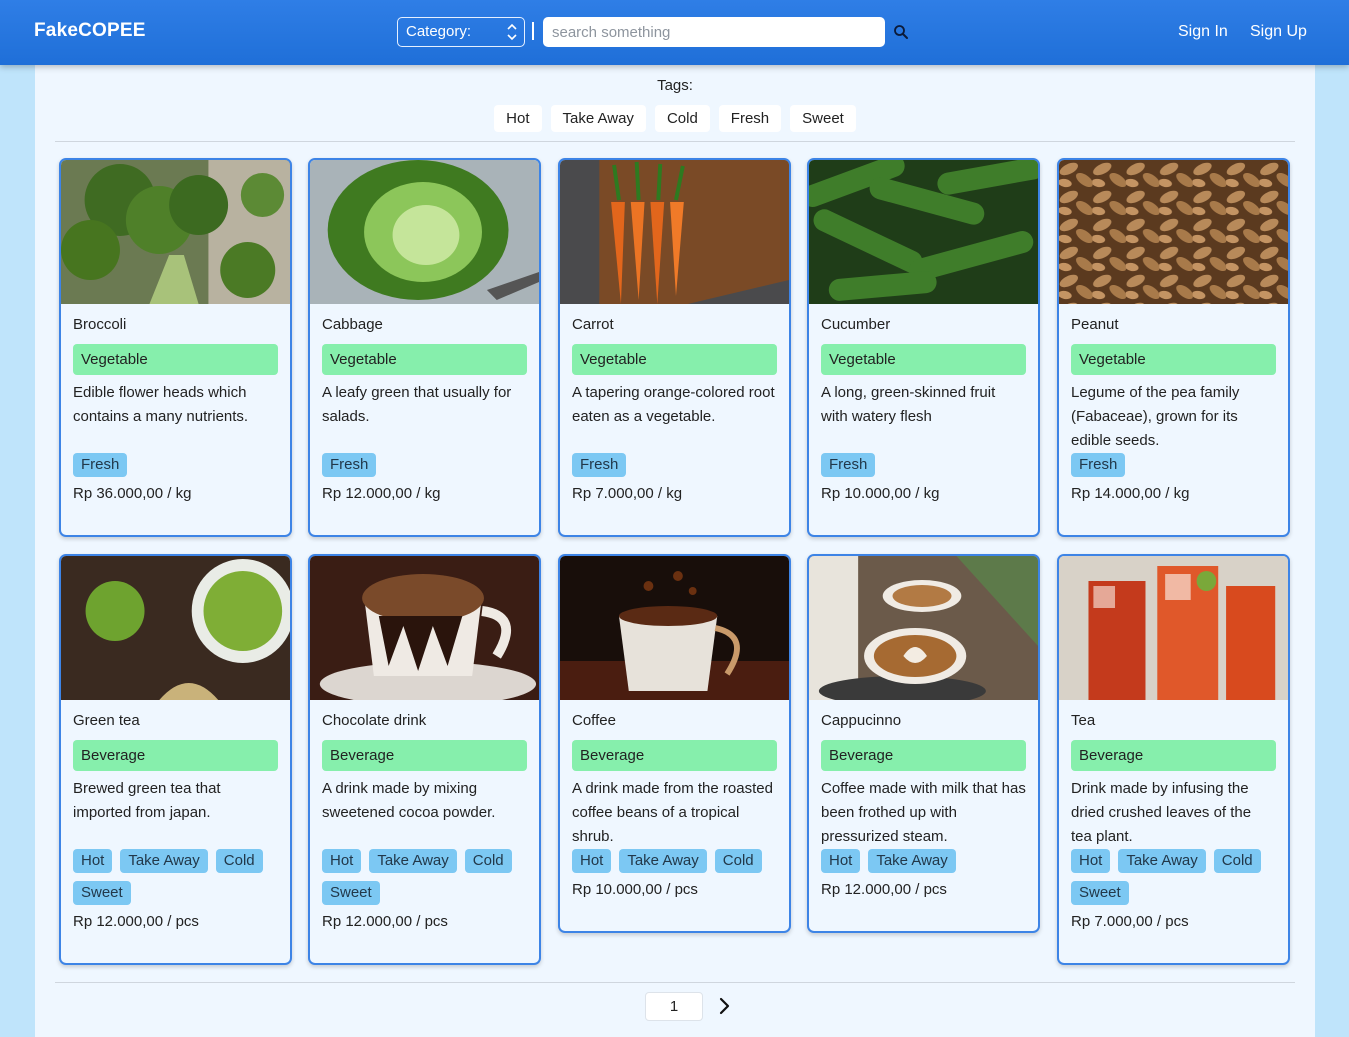 This screenshot has width=1349, height=1037. Describe the element at coordinates (1278, 32) in the screenshot. I see `sign-up-link: Sign Up` at that location.